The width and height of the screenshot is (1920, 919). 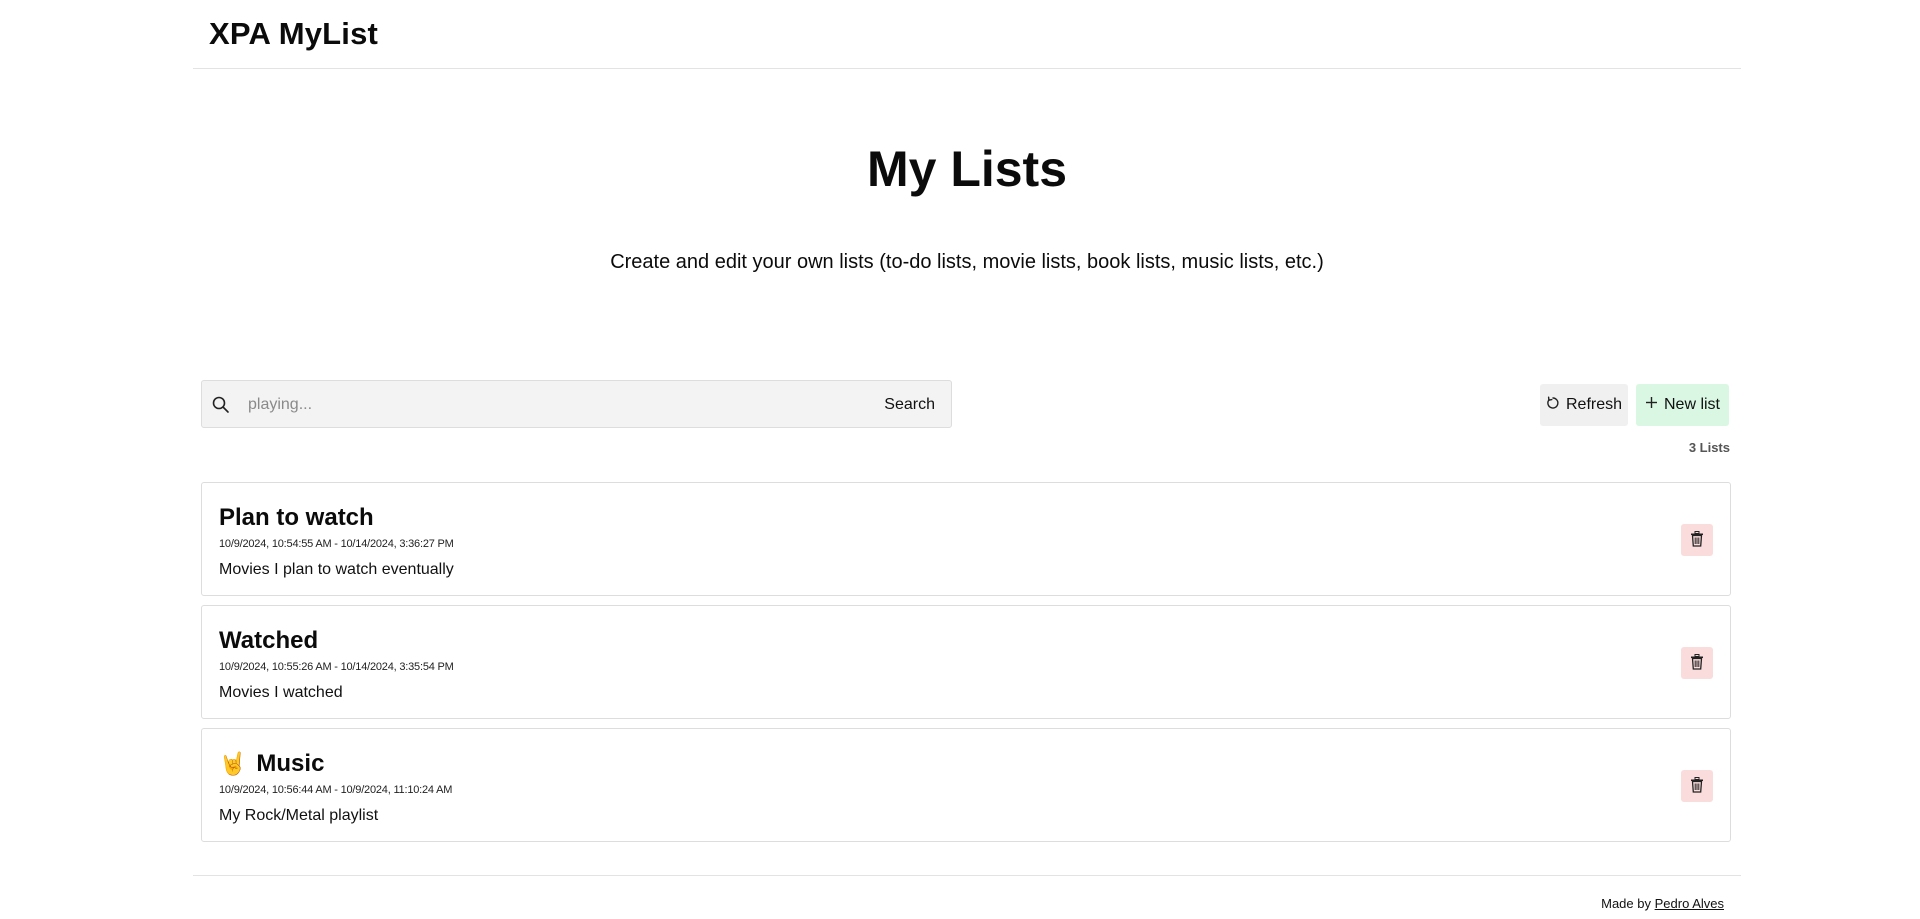 I want to click on site-header: XPA MyList, so click(x=967, y=34).